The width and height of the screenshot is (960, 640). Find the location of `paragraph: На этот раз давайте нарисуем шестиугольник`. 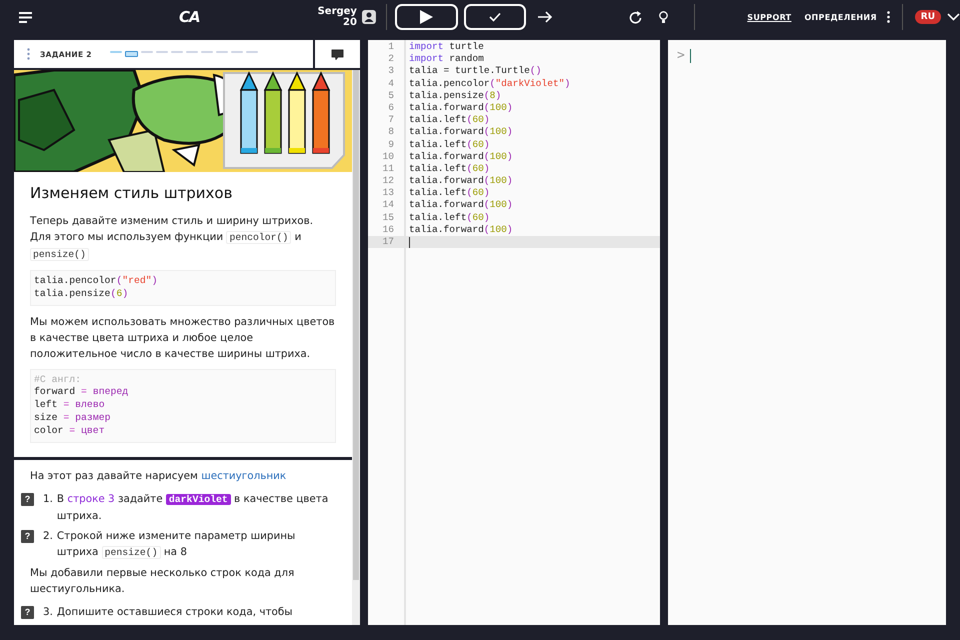

paragraph: На этот раз давайте нарисуем шестиугольник is located at coordinates (159, 476).